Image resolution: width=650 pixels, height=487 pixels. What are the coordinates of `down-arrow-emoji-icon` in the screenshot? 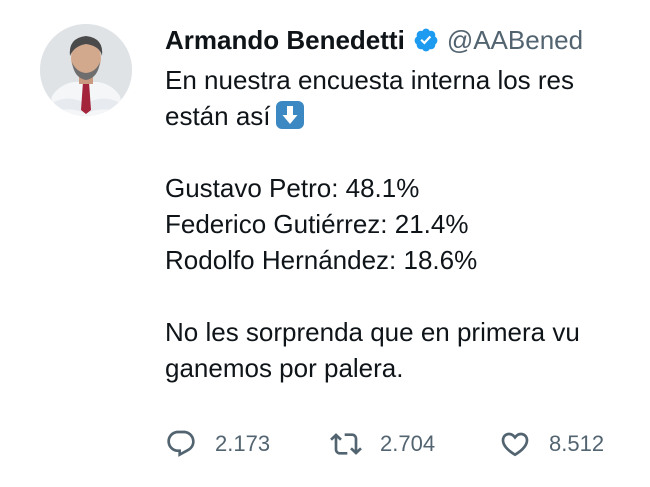 It's located at (290, 115).